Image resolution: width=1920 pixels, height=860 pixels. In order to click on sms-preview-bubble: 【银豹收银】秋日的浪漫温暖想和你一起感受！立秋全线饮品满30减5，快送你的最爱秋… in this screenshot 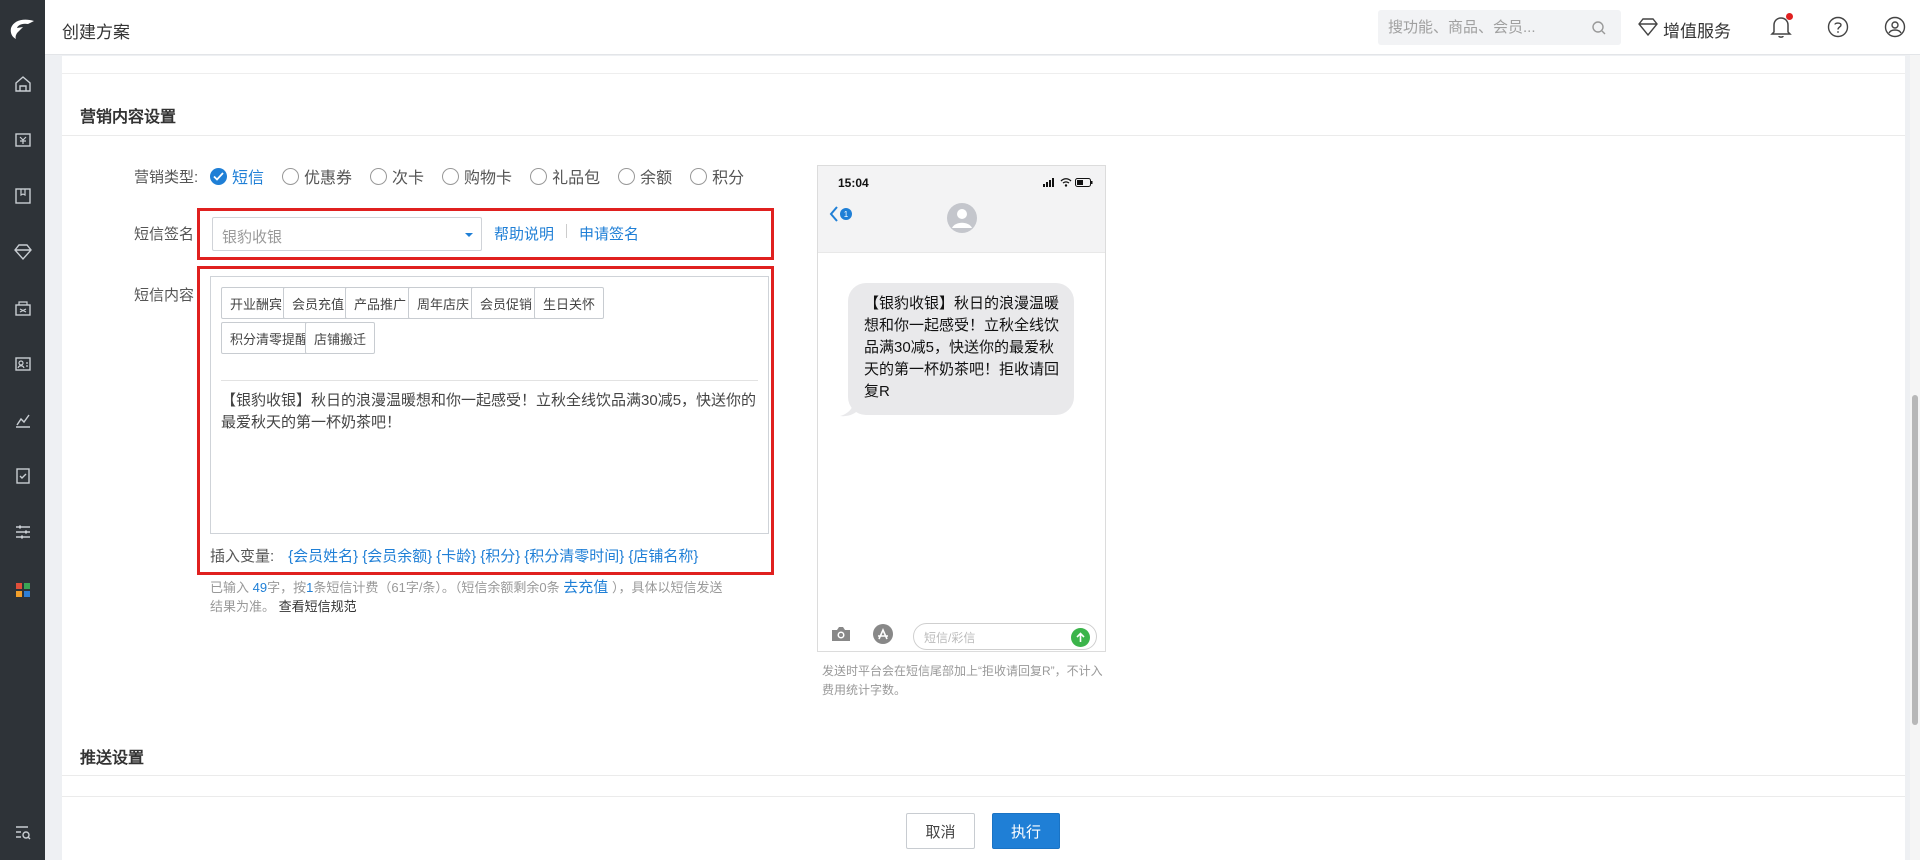, I will do `click(961, 349)`.